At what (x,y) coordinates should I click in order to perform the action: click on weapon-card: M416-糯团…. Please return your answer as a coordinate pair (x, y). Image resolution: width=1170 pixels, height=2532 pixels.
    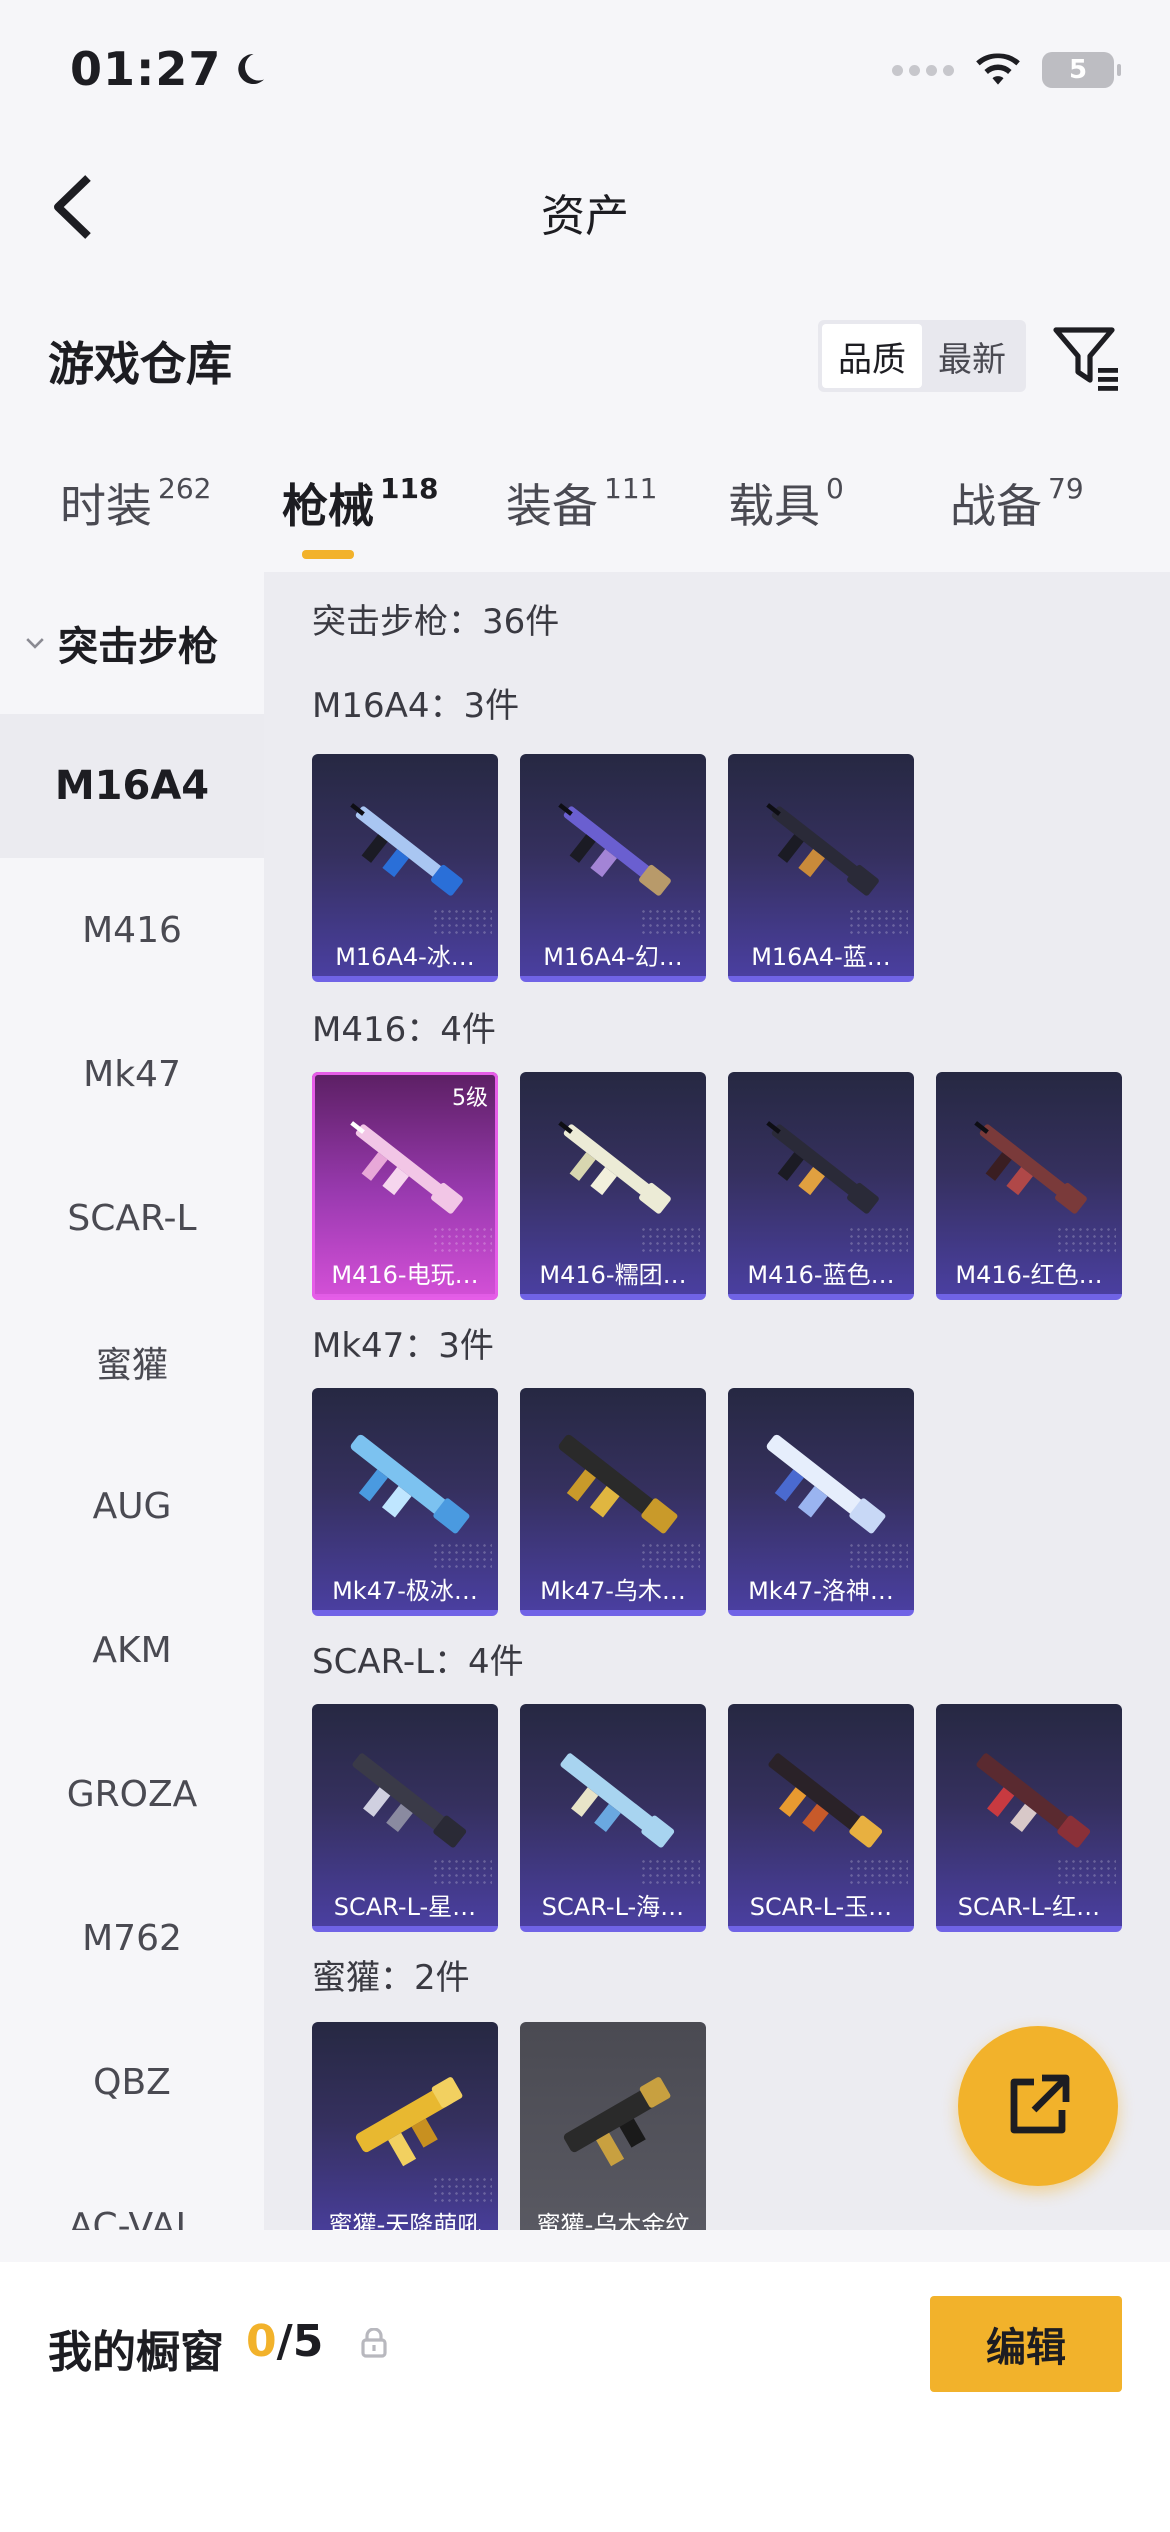
    Looking at the image, I should click on (613, 1186).